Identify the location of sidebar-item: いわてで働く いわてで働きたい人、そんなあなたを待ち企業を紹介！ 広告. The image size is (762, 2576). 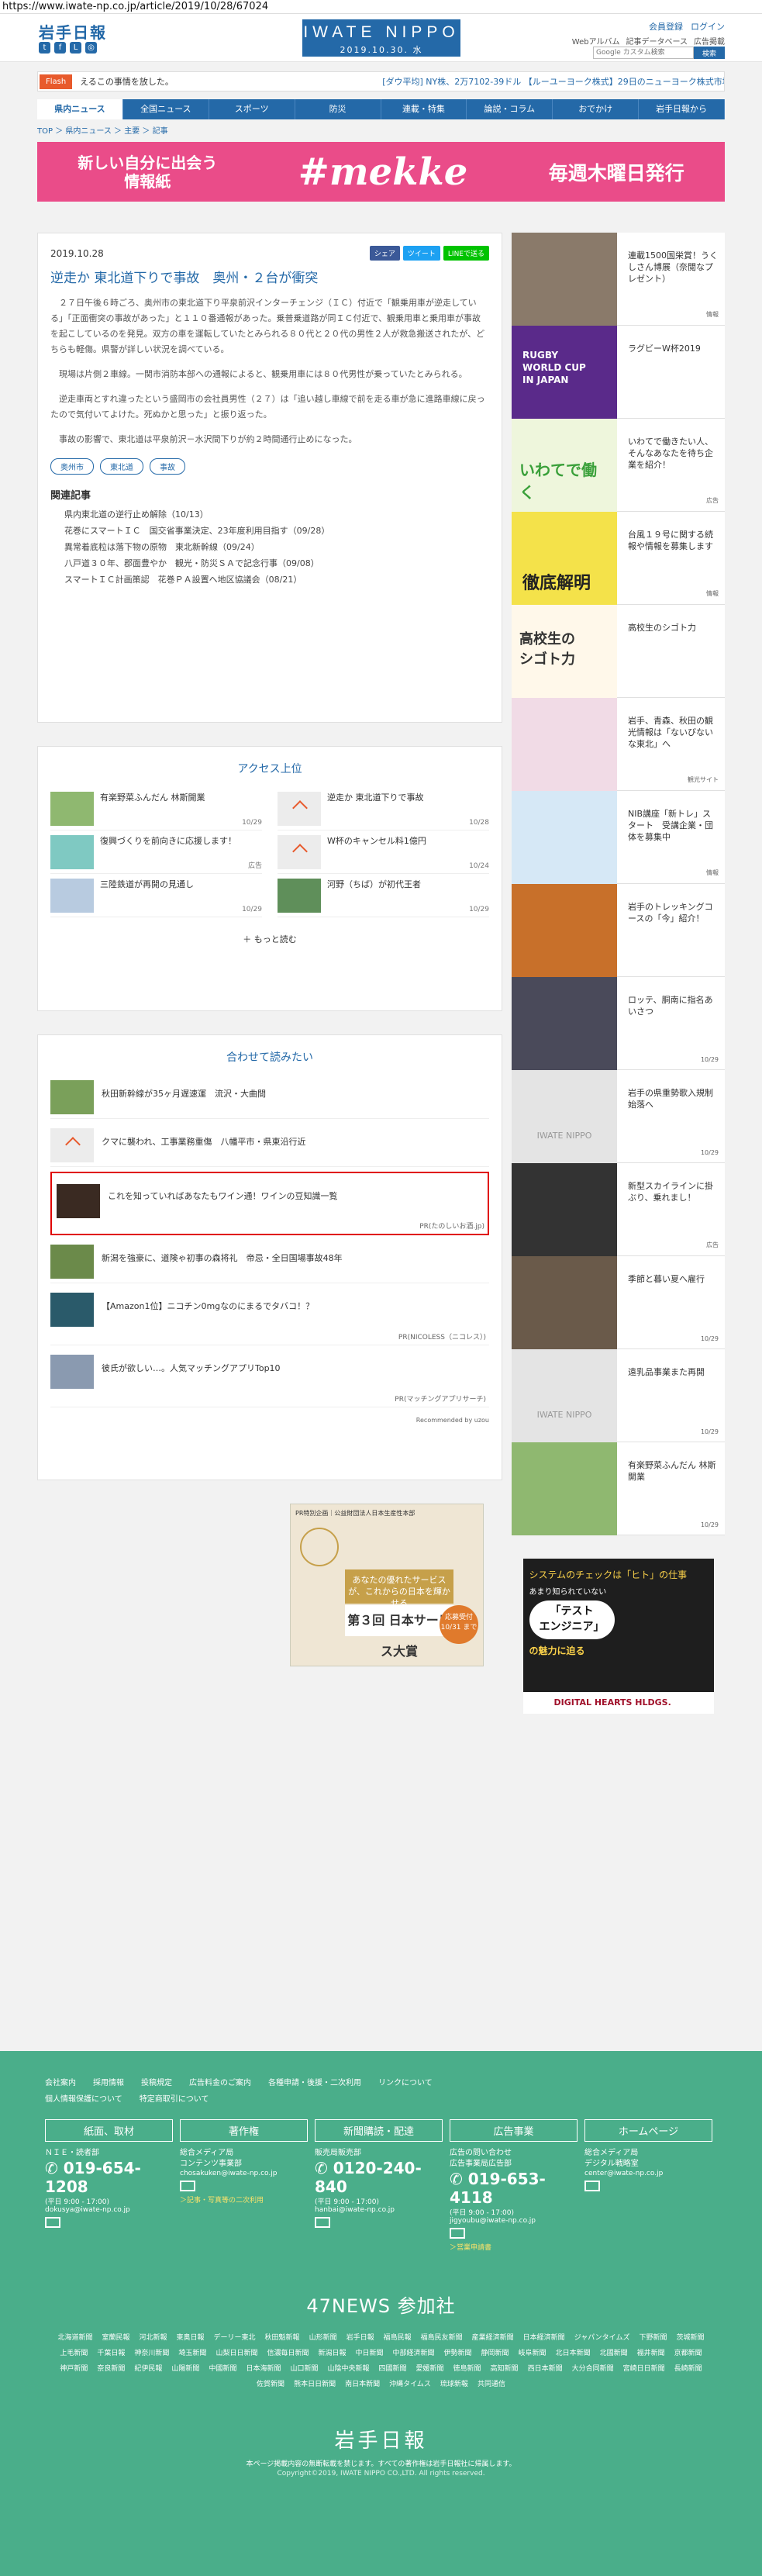
(618, 466).